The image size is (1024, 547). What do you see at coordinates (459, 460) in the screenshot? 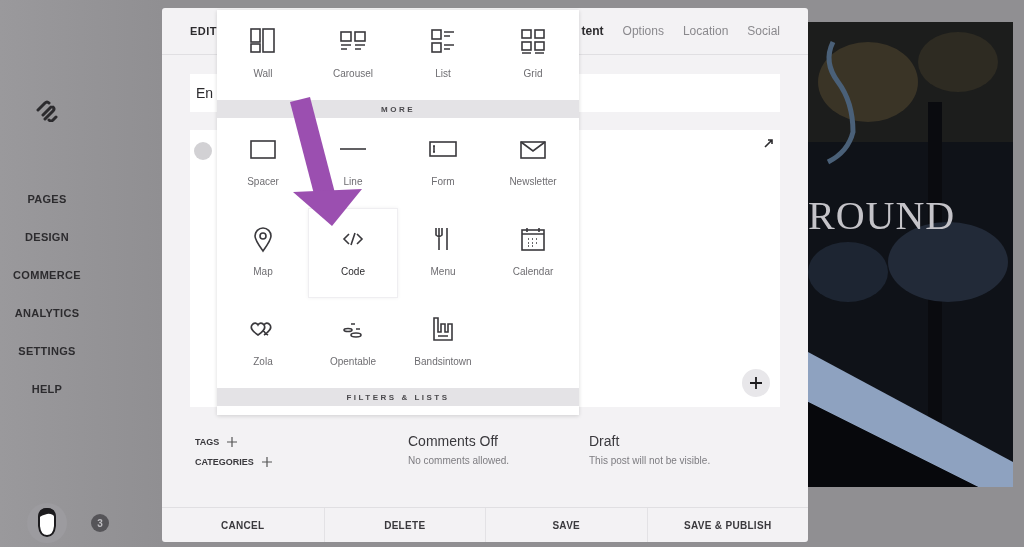
I see `comments-note: No comments allowed.` at bounding box center [459, 460].